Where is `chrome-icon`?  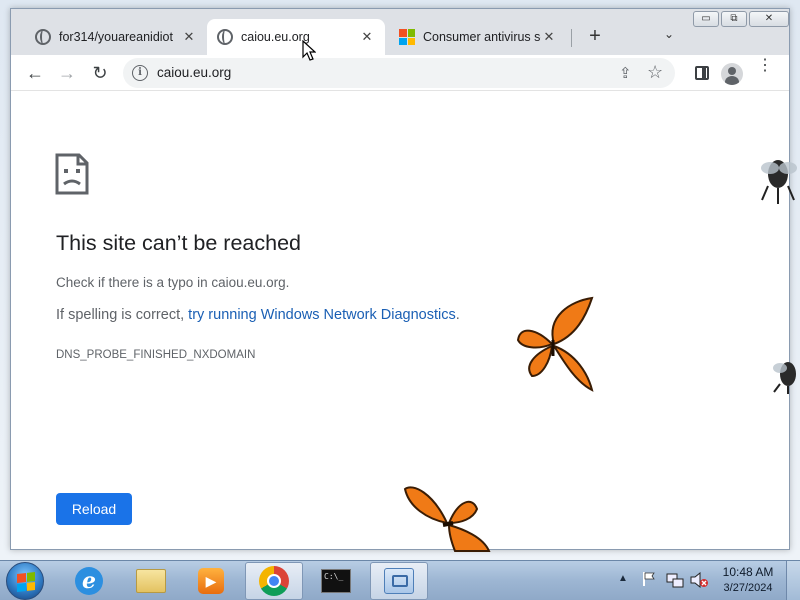 chrome-icon is located at coordinates (274, 581).